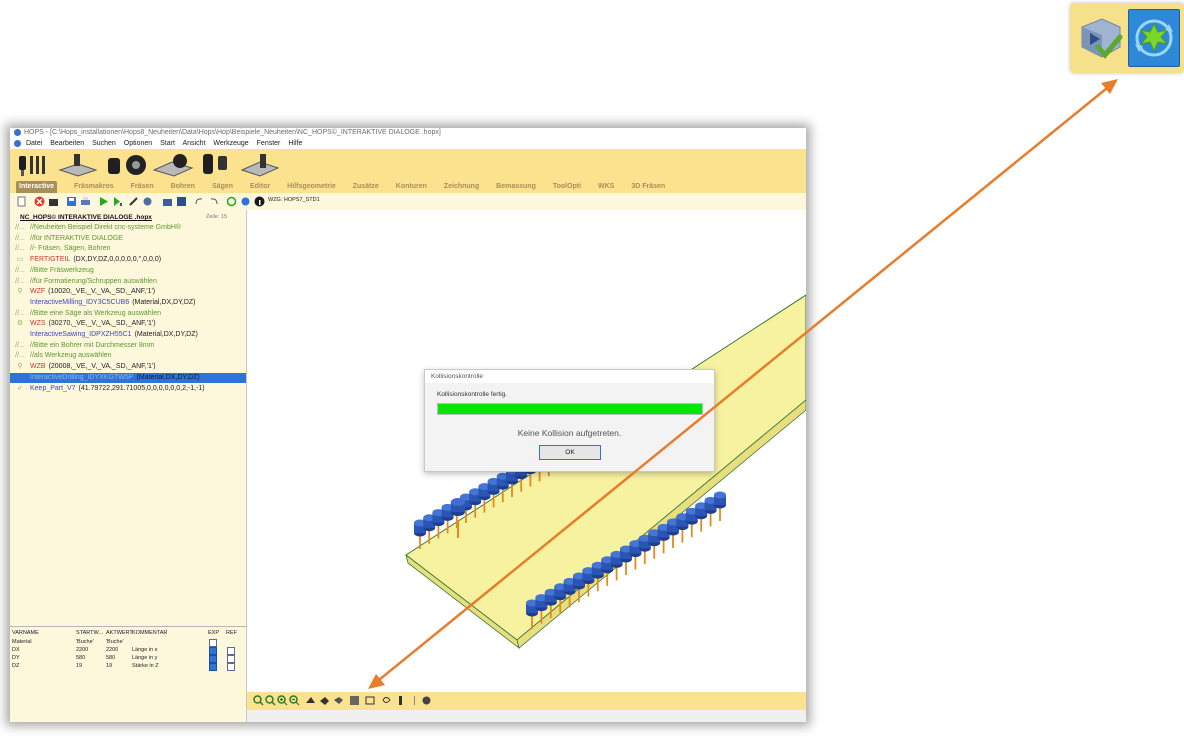 Image resolution: width=1184 pixels, height=736 pixels. Describe the element at coordinates (92, 345) in the screenshot. I see `line-command: //Bitte ein Bohrer mit Durchmesser 8mm` at that location.